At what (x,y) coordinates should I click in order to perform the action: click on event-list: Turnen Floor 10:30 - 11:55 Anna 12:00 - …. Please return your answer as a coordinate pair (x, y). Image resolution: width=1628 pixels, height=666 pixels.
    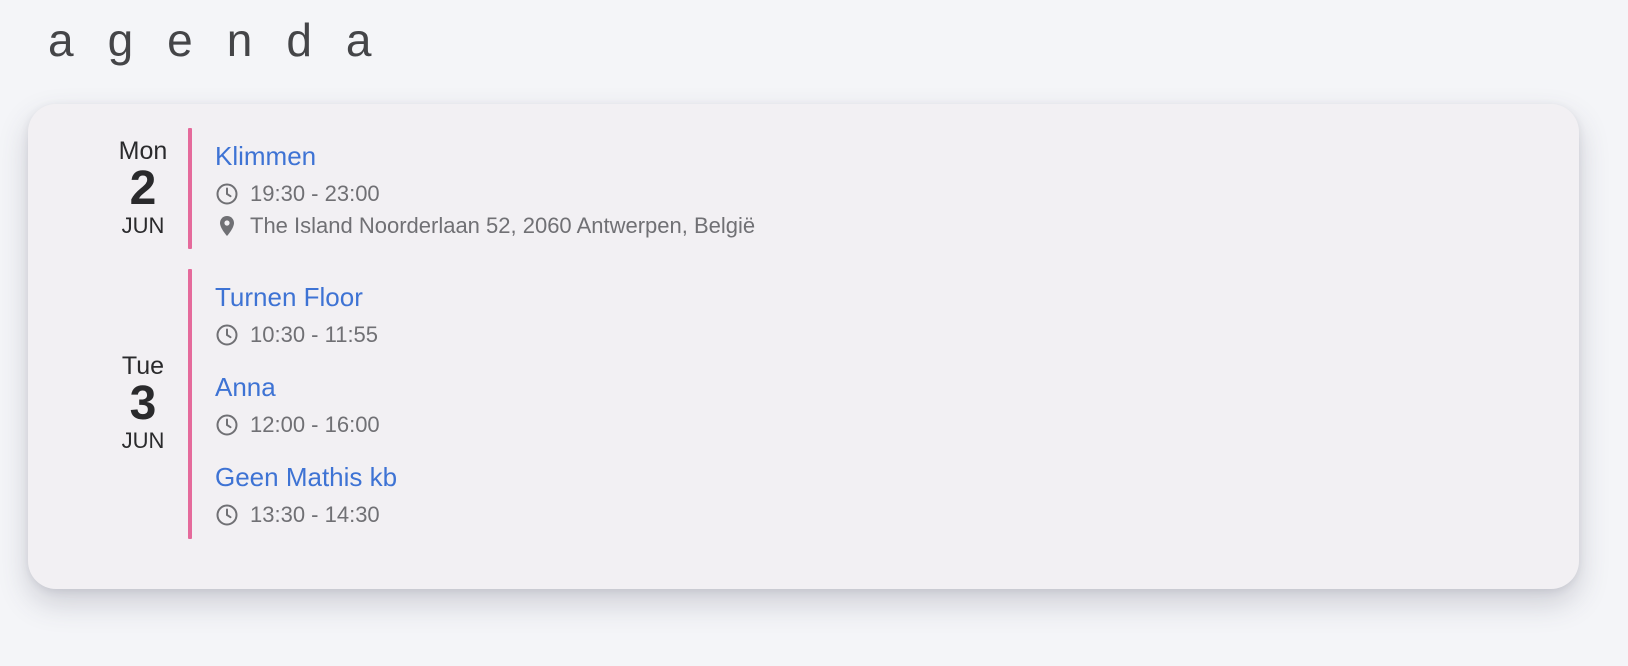
    Looking at the image, I should click on (306, 406).